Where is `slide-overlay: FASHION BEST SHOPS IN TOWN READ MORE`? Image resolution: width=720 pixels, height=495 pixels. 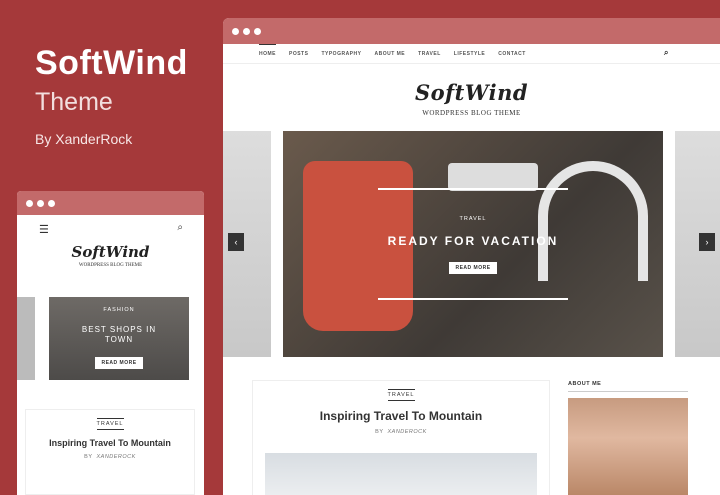 slide-overlay: FASHION BEST SHOPS IN TOWN READ MORE is located at coordinates (119, 338).